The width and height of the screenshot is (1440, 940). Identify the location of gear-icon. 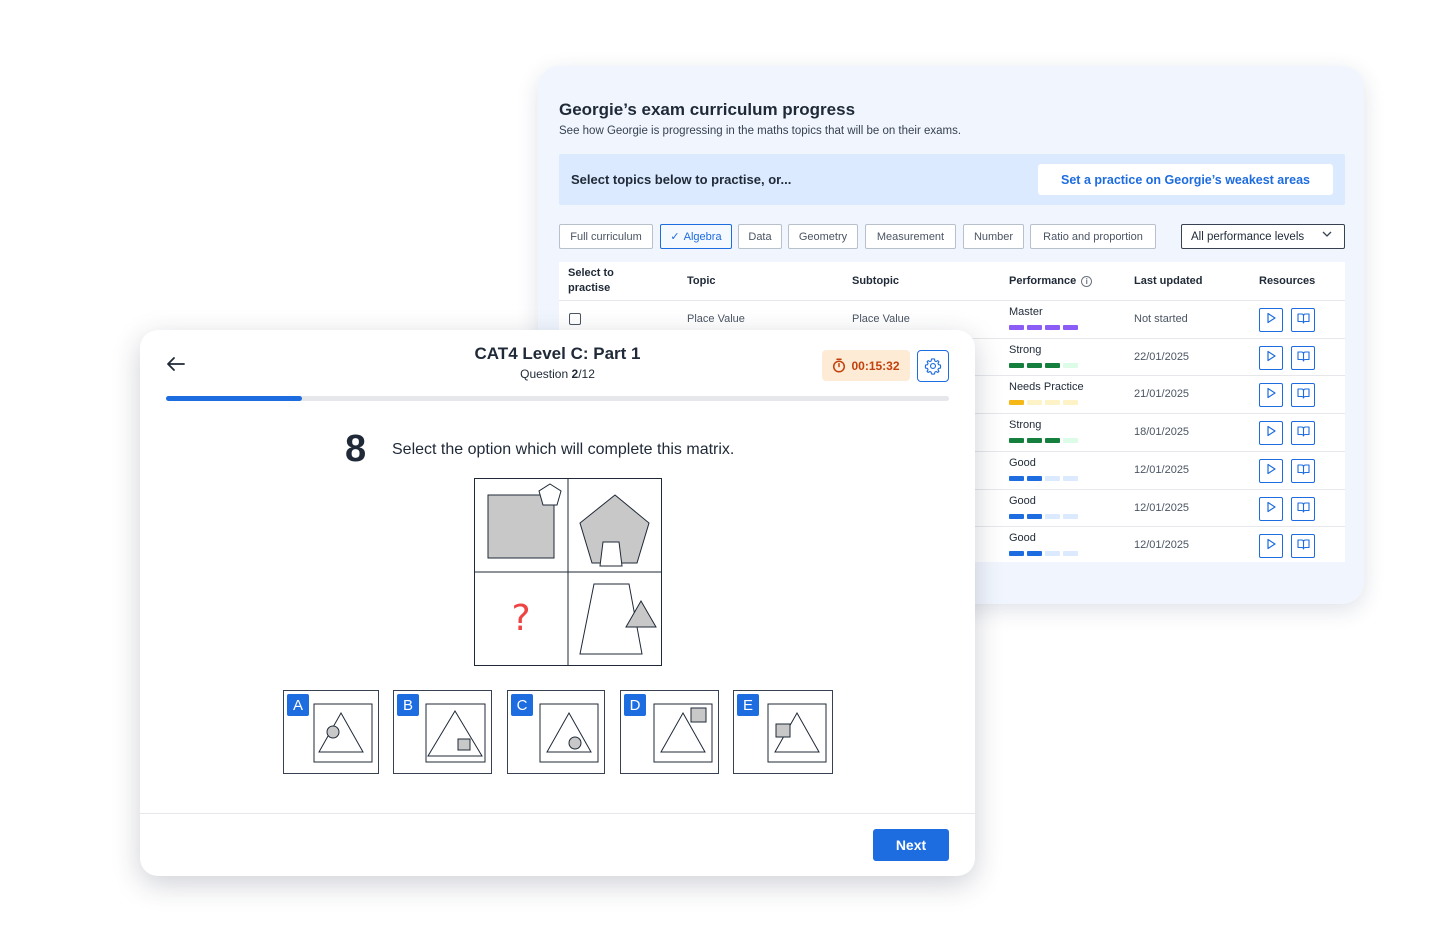
(933, 366).